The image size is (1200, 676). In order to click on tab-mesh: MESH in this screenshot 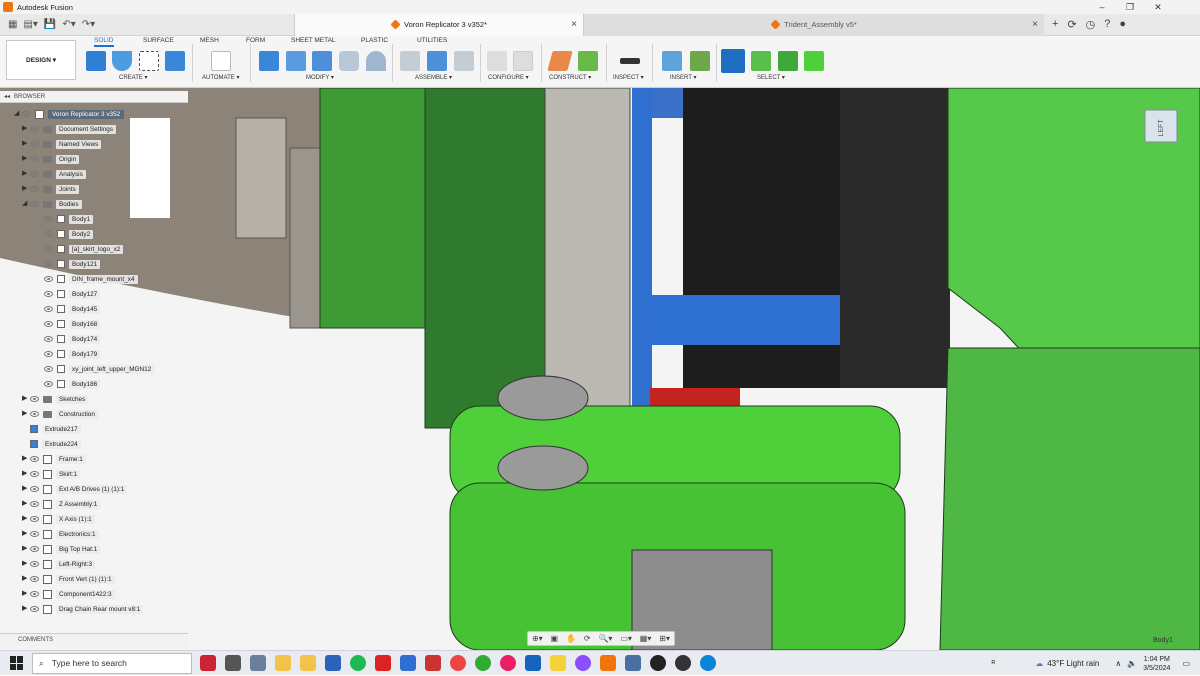, I will do `click(209, 40)`.